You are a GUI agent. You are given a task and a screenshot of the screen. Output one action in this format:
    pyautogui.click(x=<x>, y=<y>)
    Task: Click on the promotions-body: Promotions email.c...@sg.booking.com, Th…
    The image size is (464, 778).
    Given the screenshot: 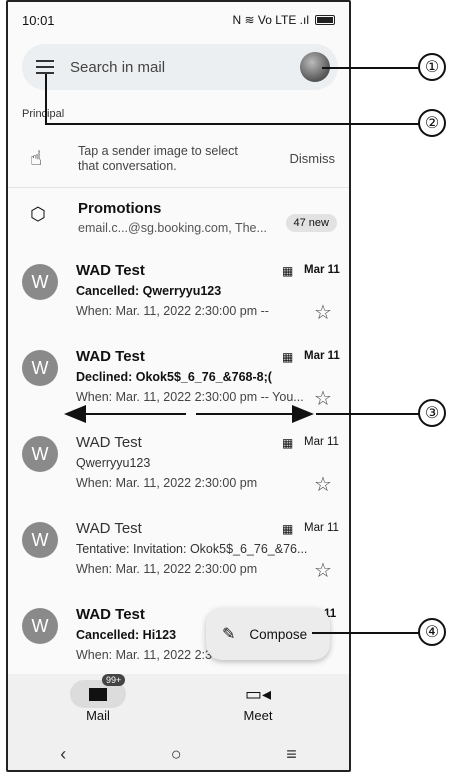 What is the action you would take?
    pyautogui.click(x=182, y=217)
    